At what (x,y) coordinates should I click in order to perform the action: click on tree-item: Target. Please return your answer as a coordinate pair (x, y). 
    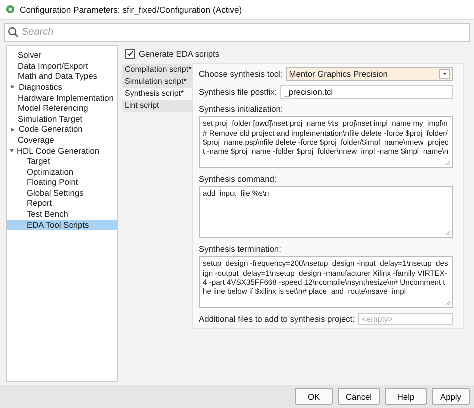
    Looking at the image, I should click on (62, 161).